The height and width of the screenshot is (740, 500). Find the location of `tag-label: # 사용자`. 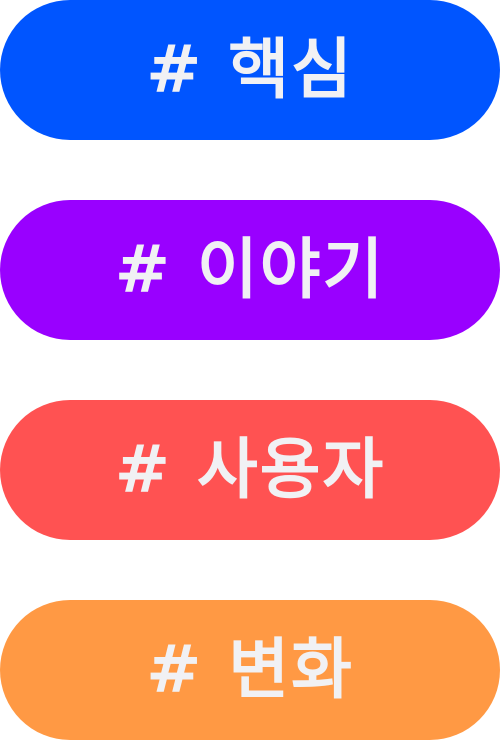

tag-label: # 사용자 is located at coordinates (250, 469).